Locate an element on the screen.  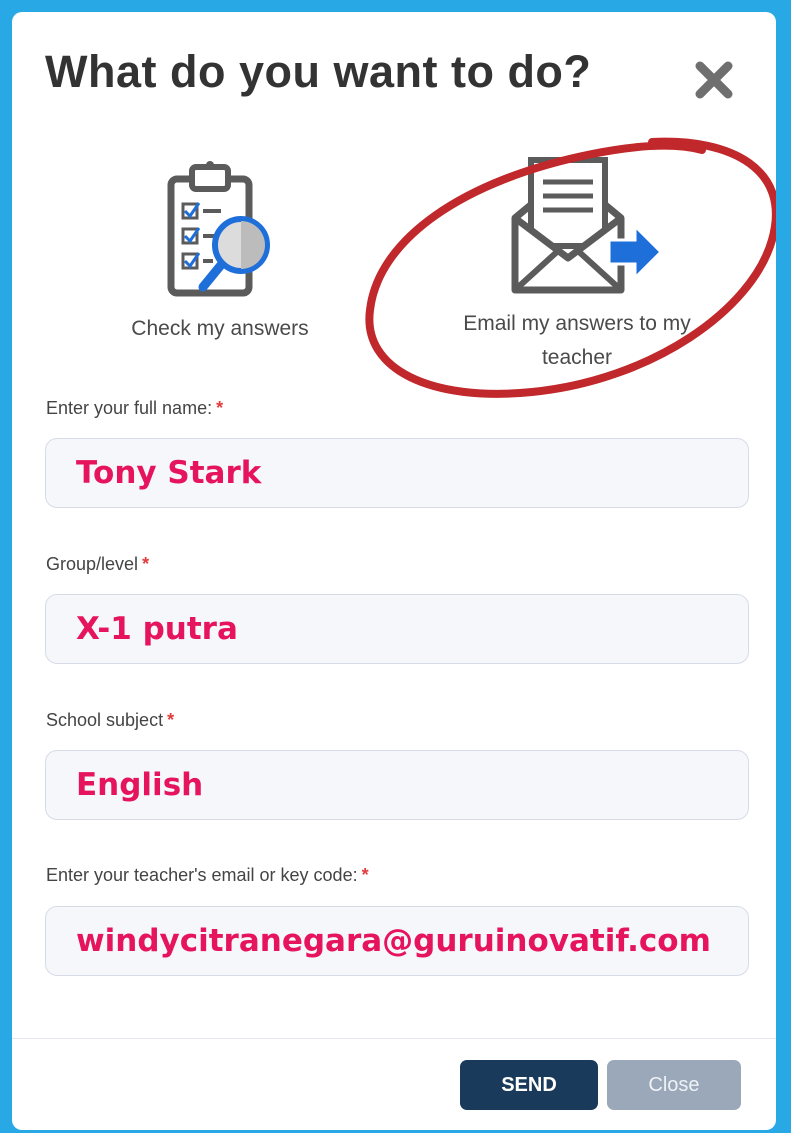
full-name-input is located at coordinates (397, 473).